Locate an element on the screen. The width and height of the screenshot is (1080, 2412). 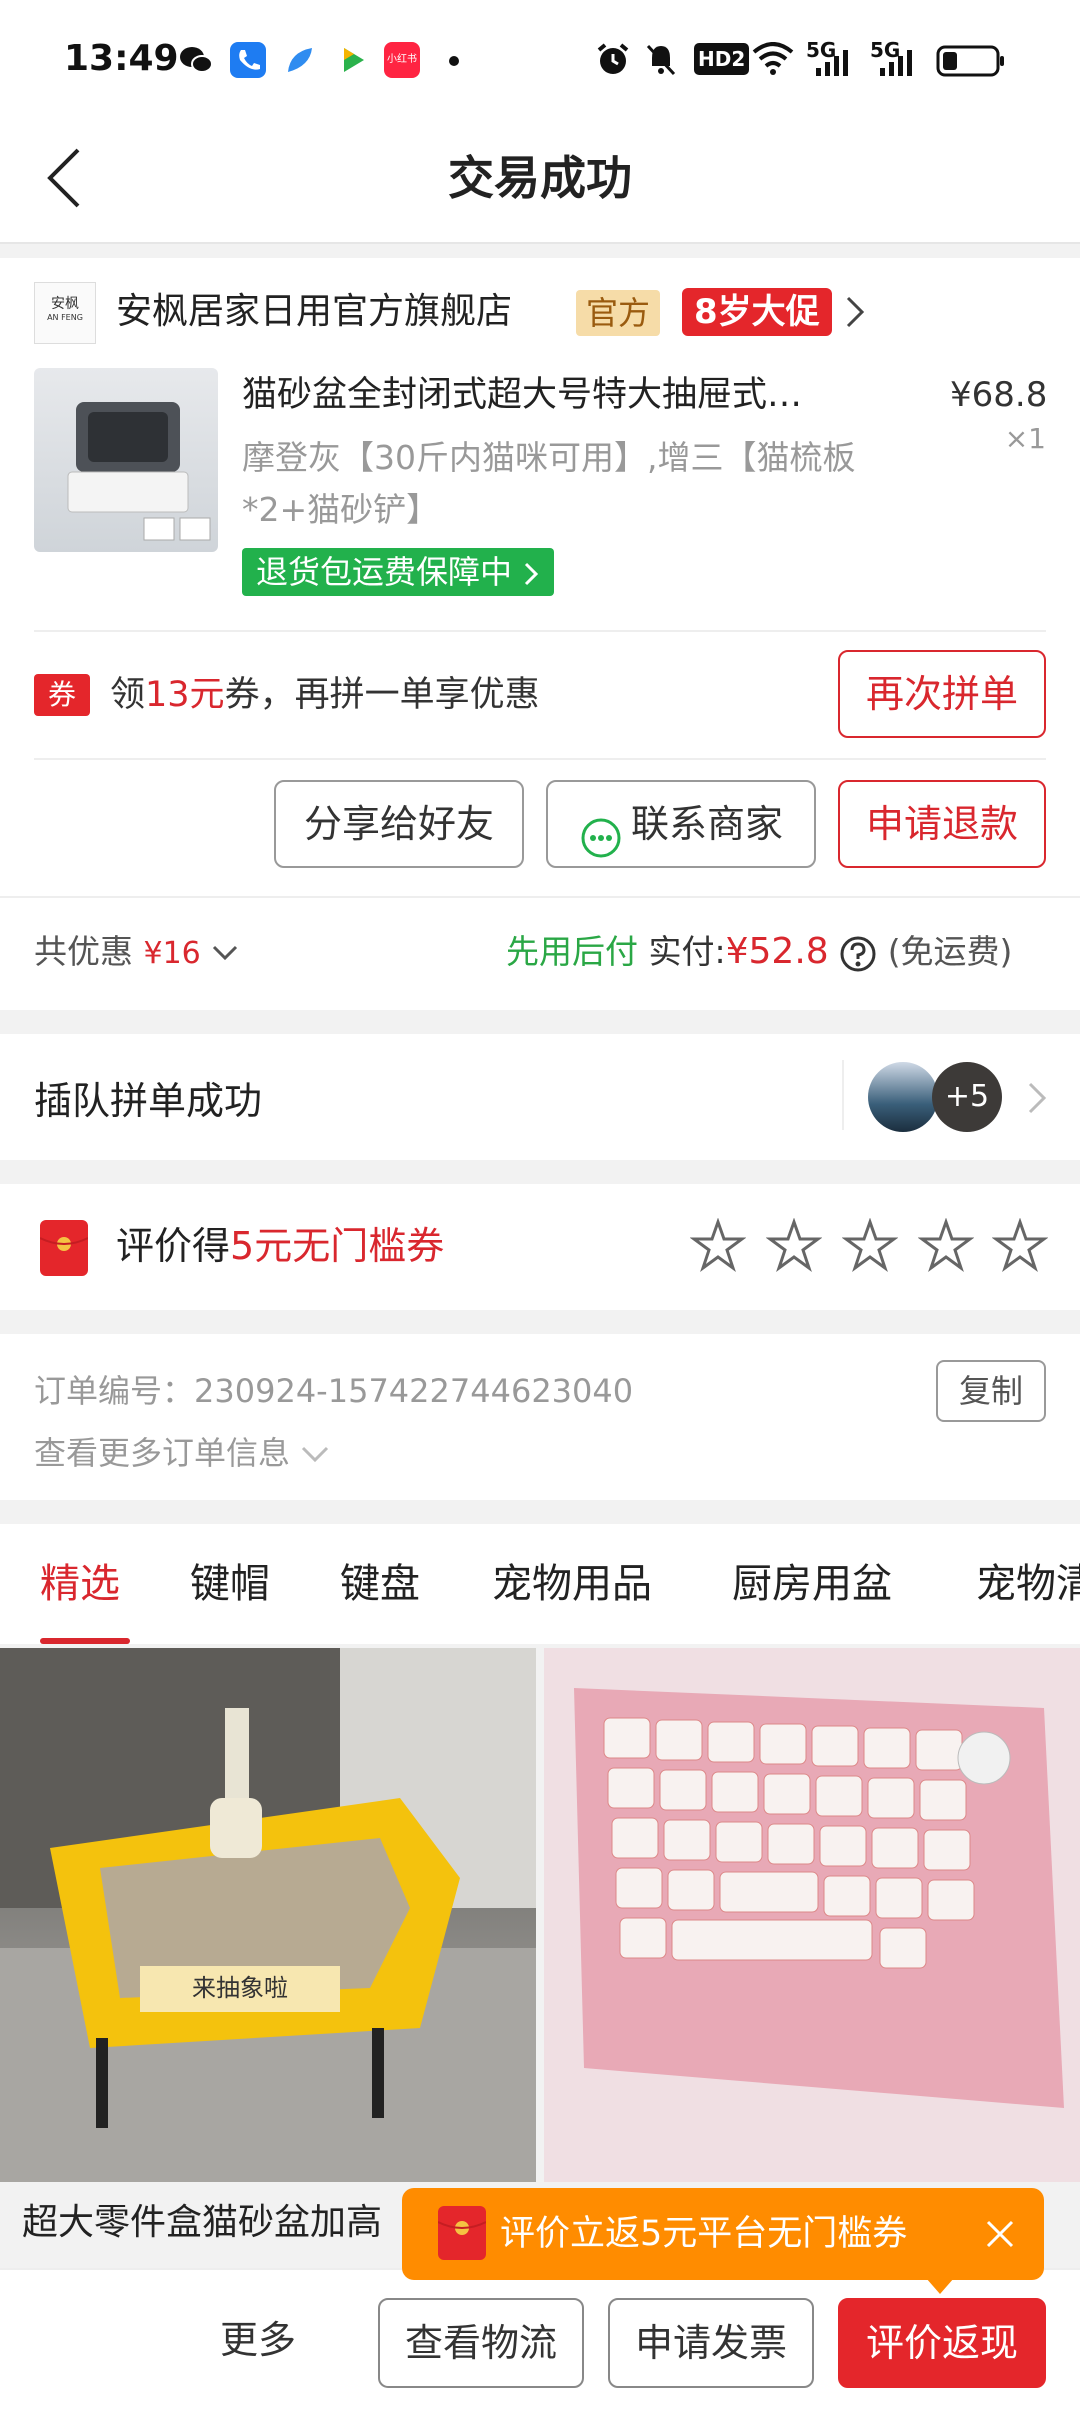
phone-icon is located at coordinates (248, 60).